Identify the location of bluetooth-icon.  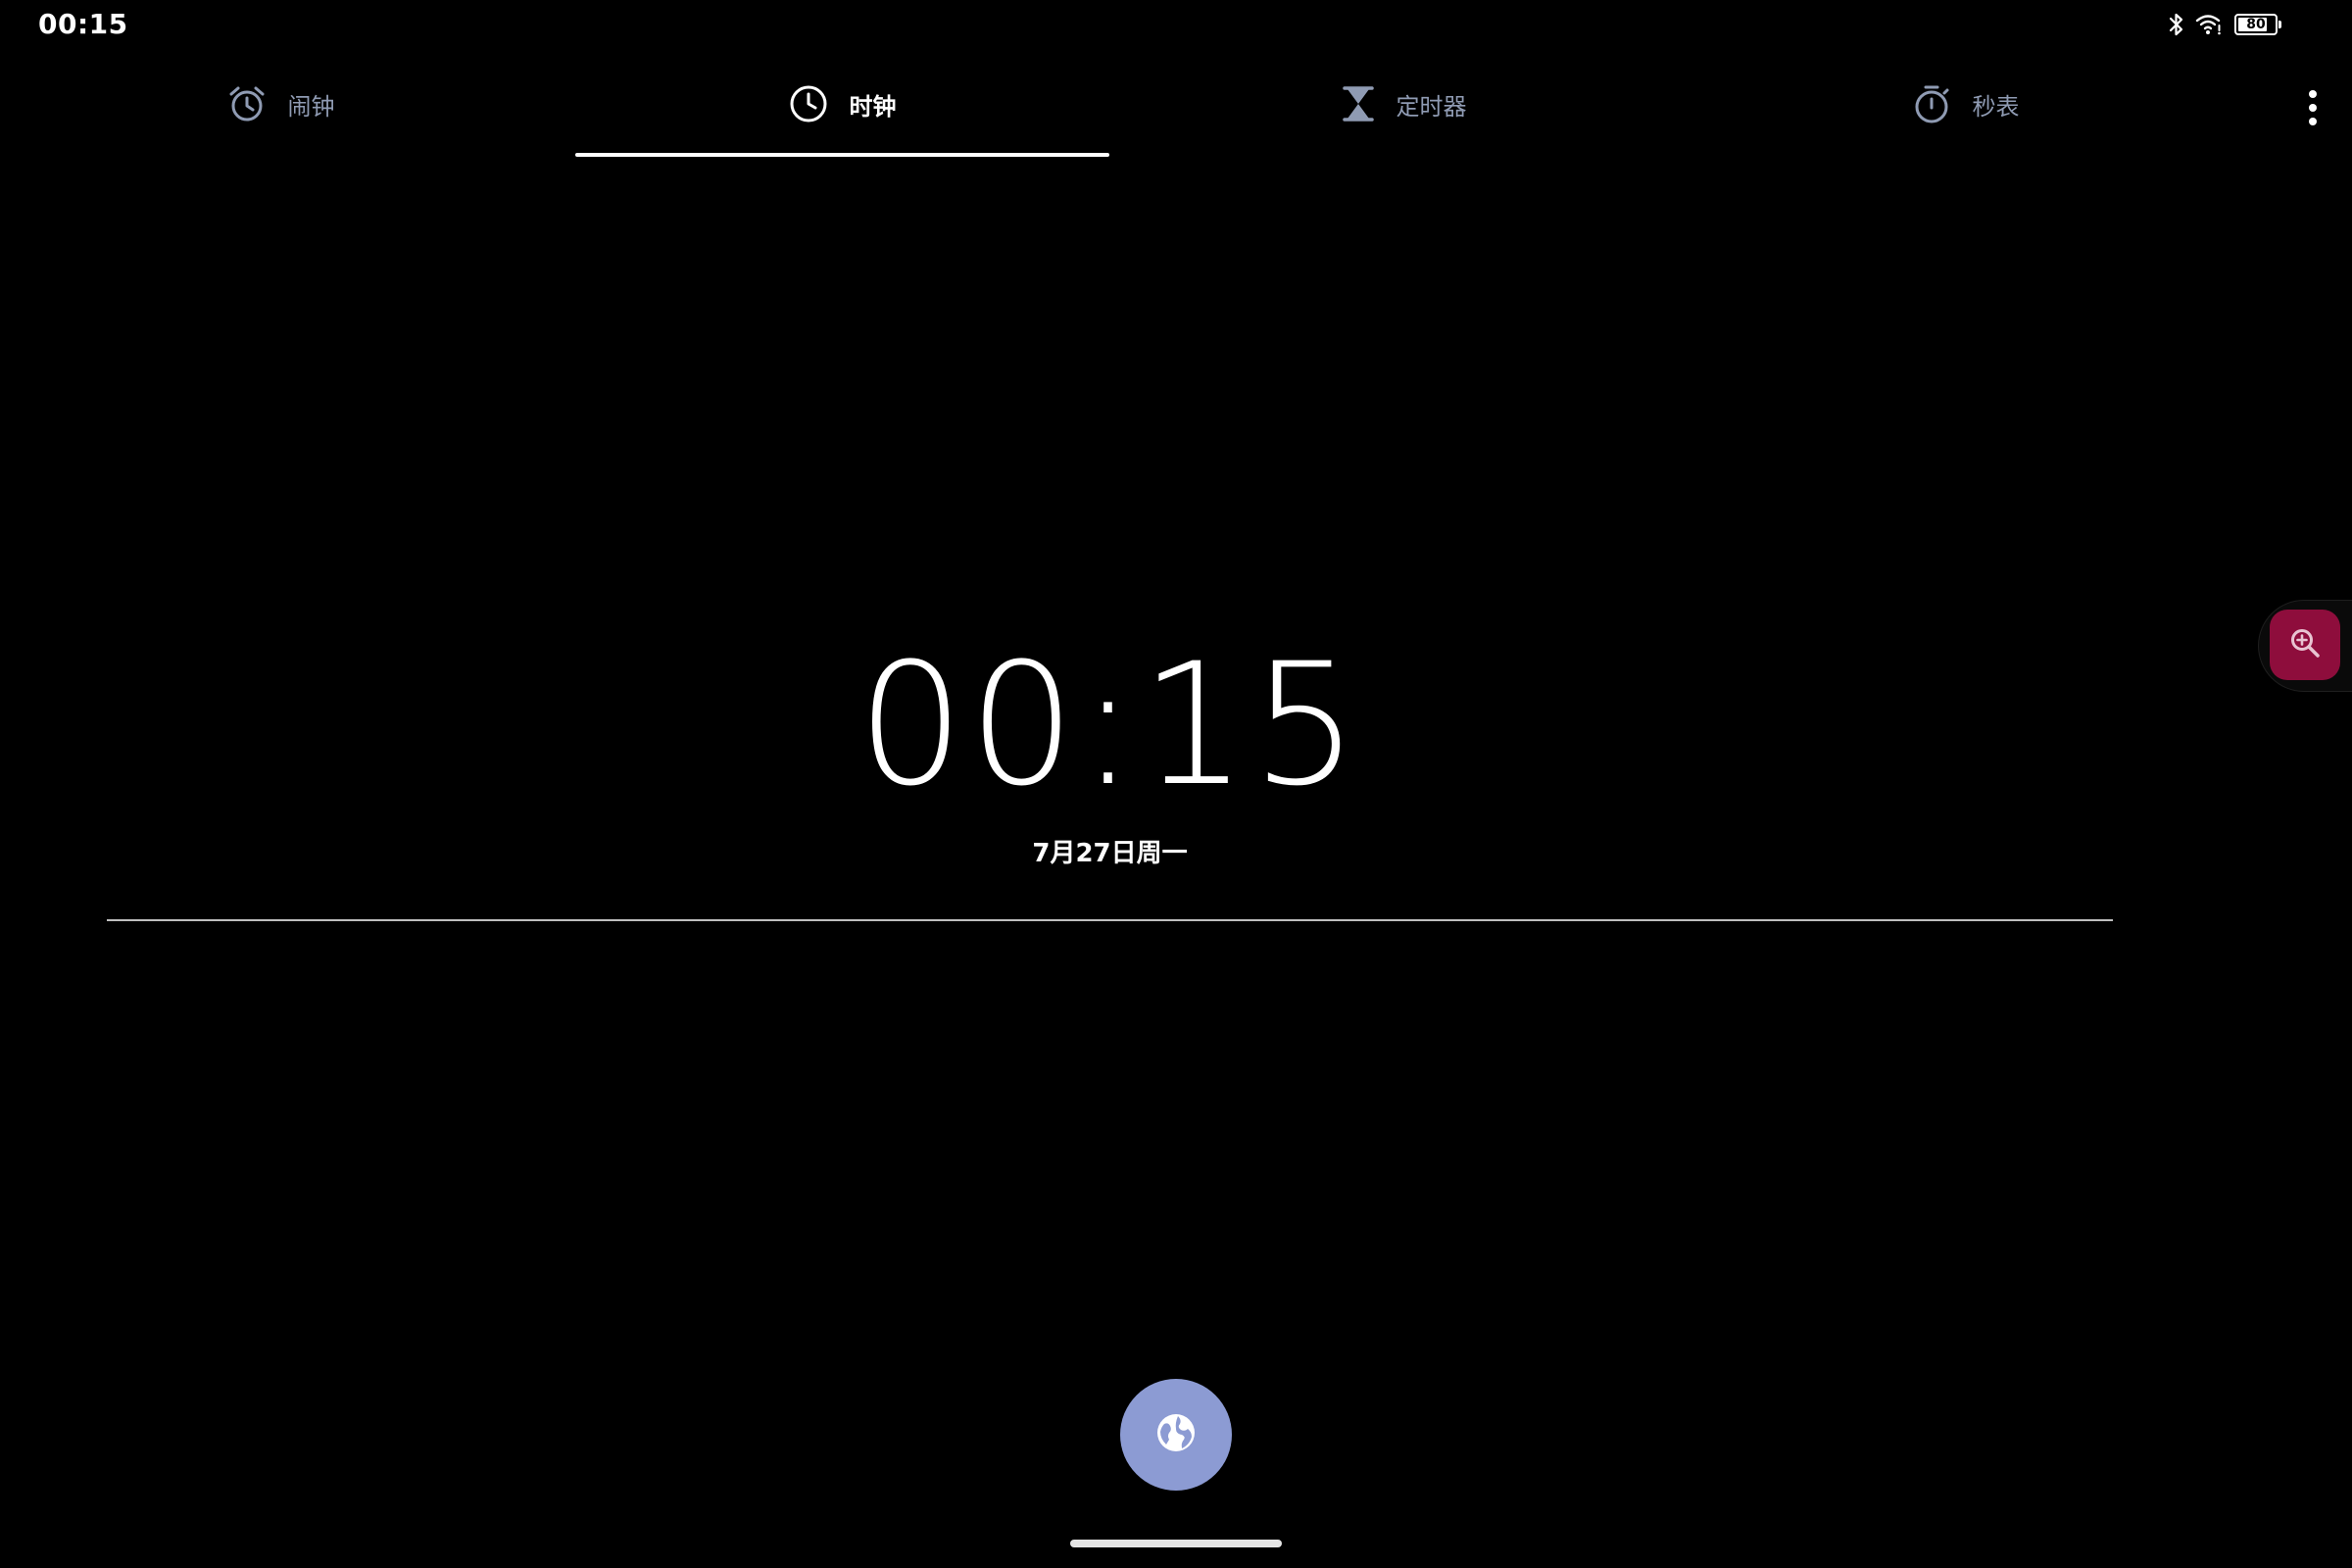
(2176, 24).